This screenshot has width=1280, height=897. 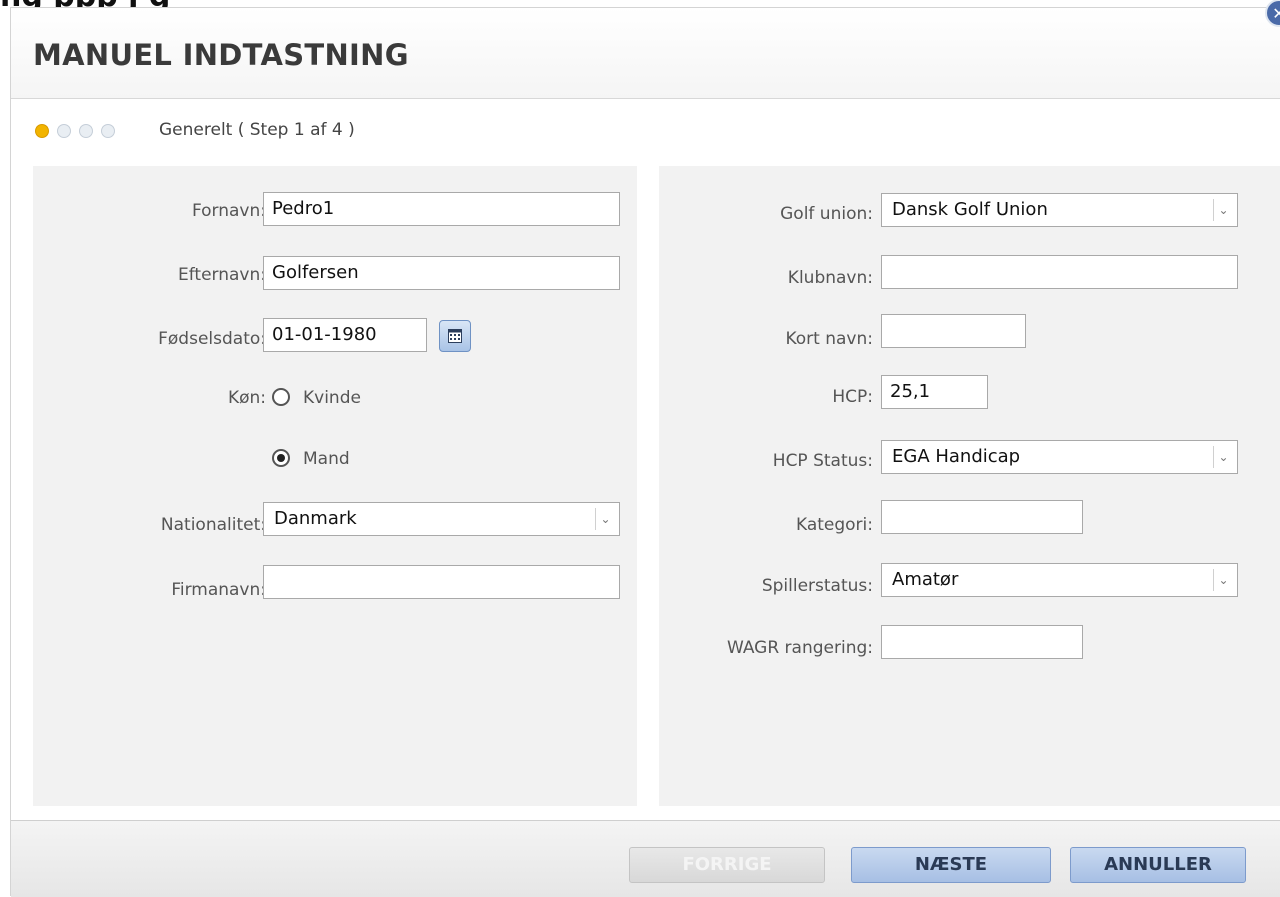 What do you see at coordinates (953, 331) in the screenshot?
I see `kort-navn-input` at bounding box center [953, 331].